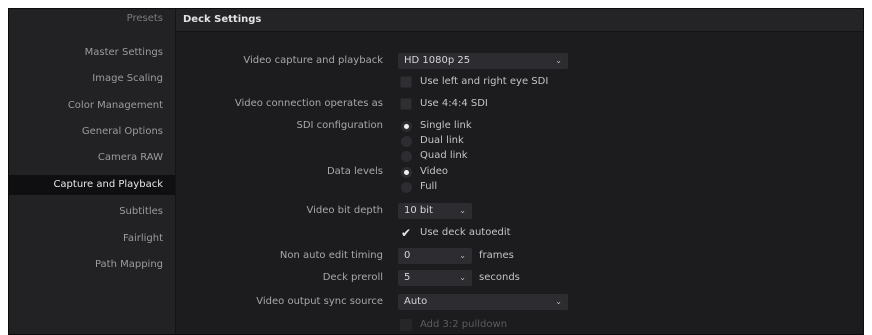 This screenshot has width=872, height=335. Describe the element at coordinates (484, 81) in the screenshot. I see `eye-sdi-label: Use left and right eye SDI` at that location.